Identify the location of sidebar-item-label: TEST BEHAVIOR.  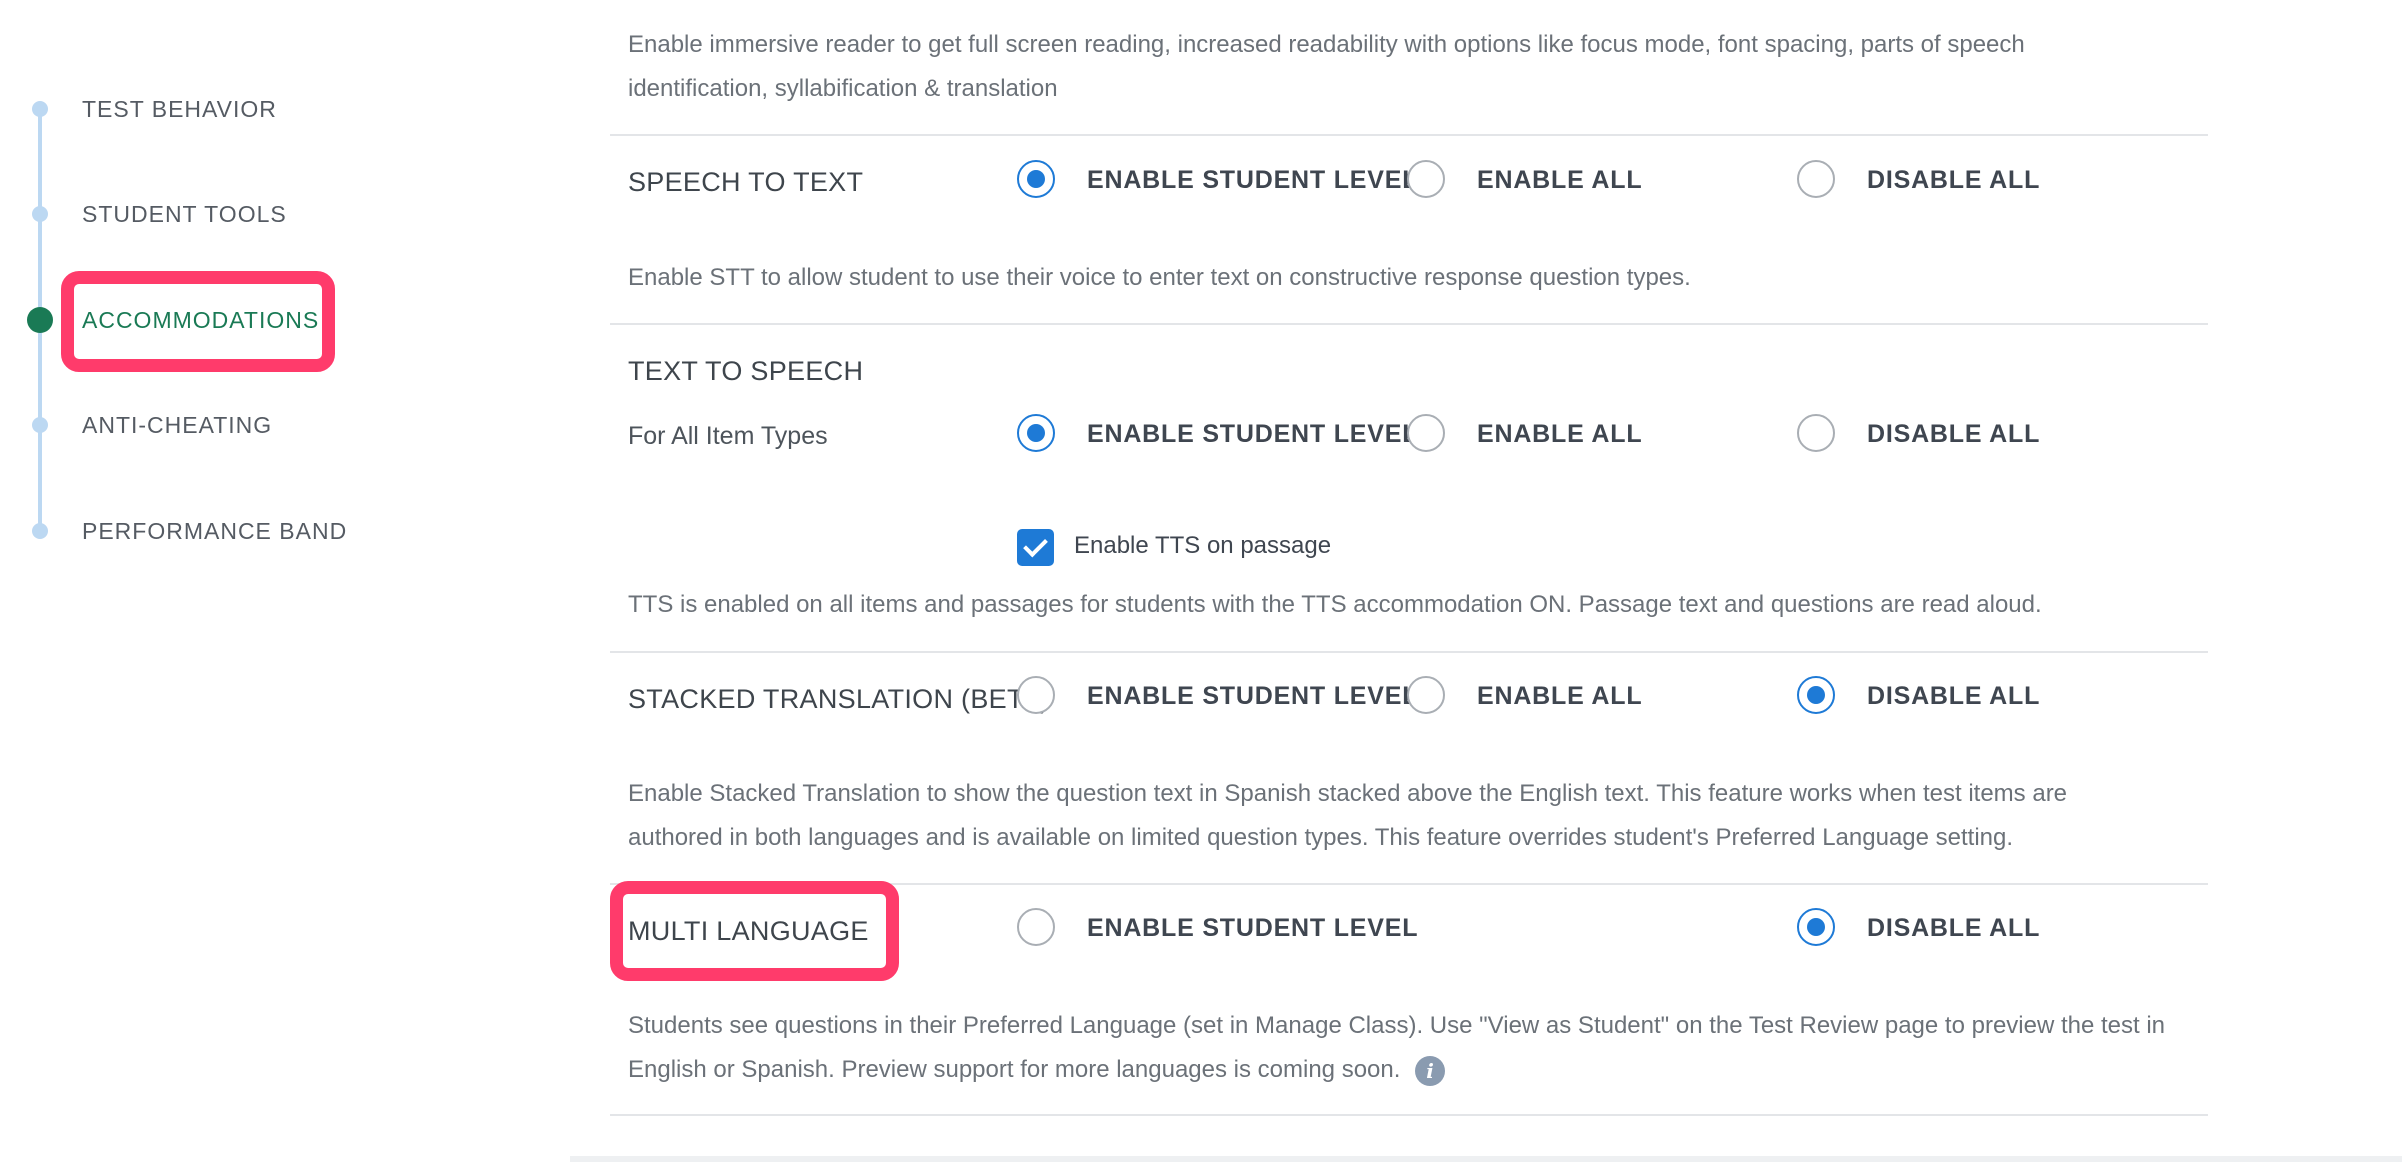
(179, 109).